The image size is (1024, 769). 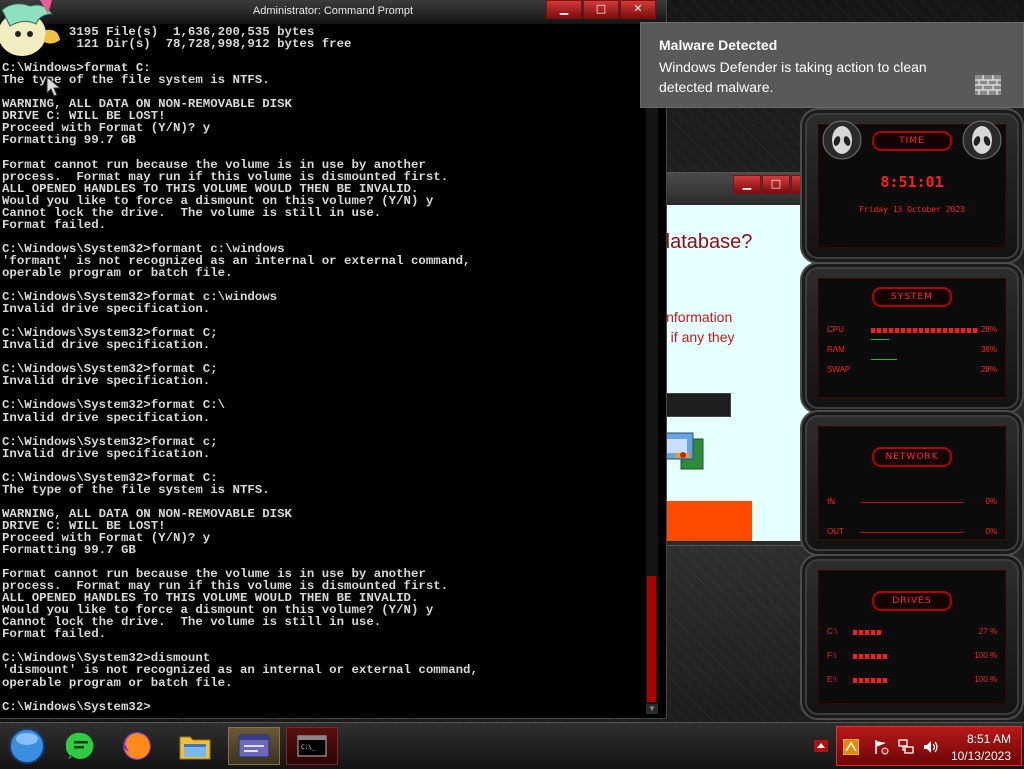 What do you see at coordinates (697, 337) in the screenshot?
I see `dialog-info-line2: e if any they` at bounding box center [697, 337].